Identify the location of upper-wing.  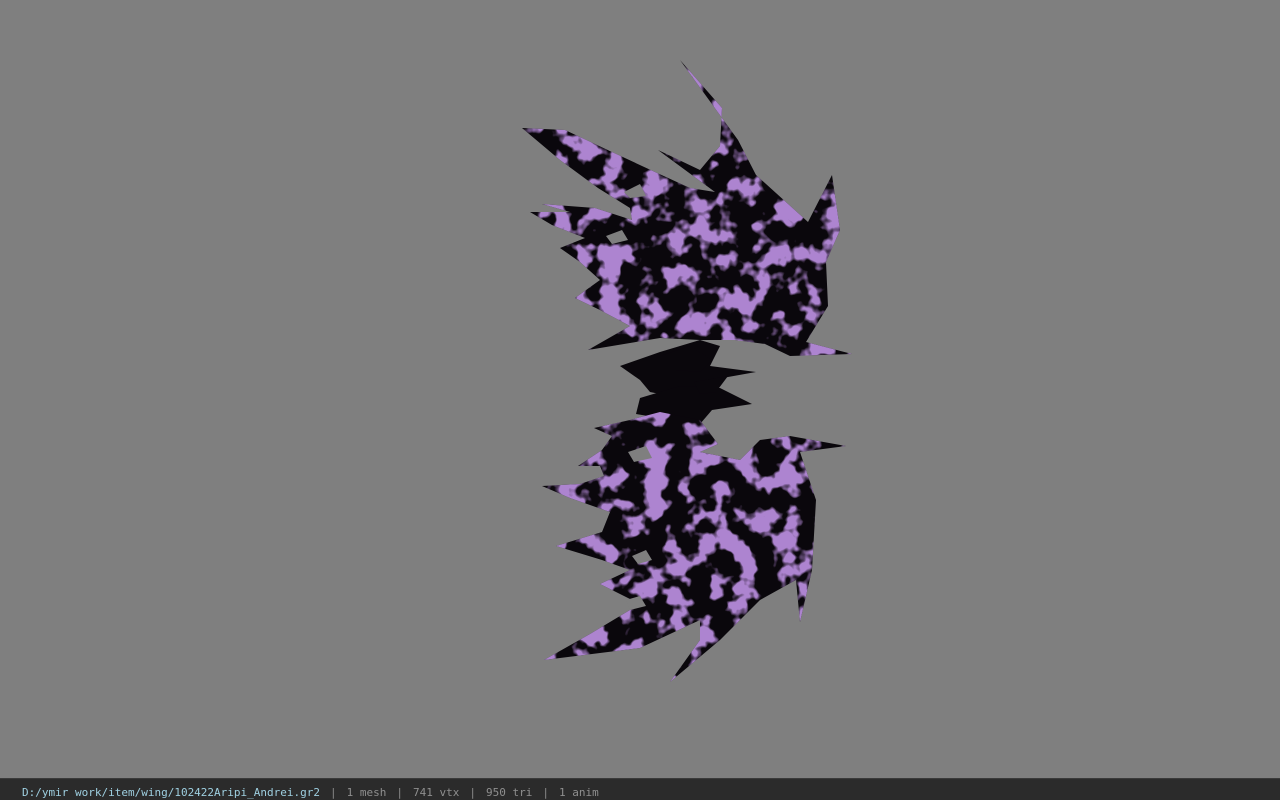
(687, 208).